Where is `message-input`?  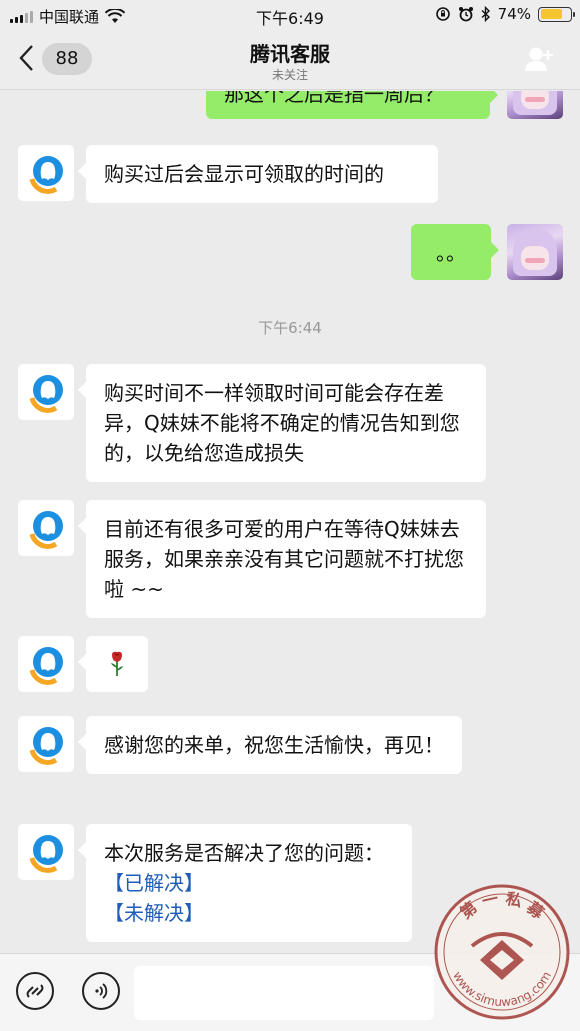 message-input is located at coordinates (284, 993).